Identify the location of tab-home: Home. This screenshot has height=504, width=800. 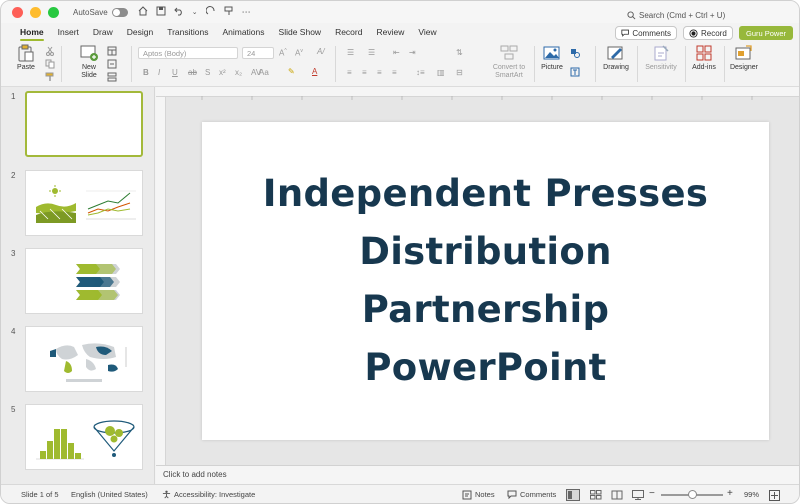
(32, 32).